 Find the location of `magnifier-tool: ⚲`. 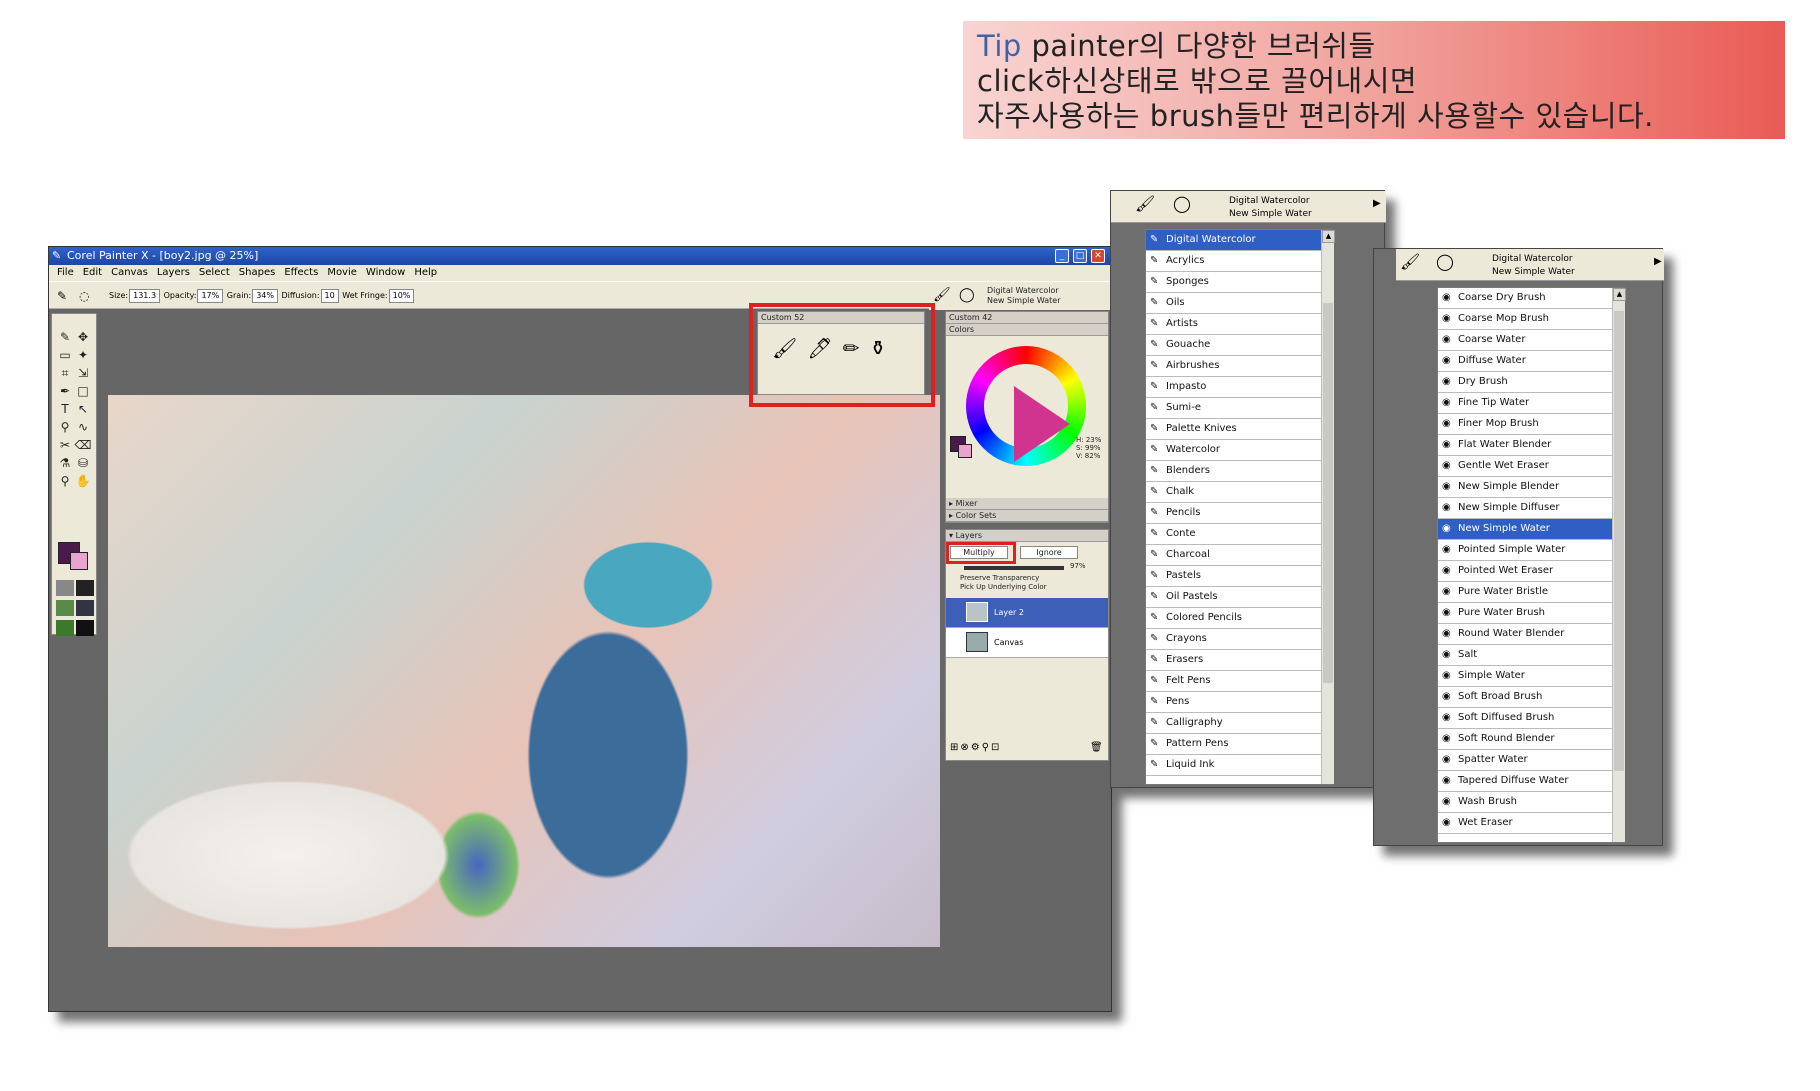

magnifier-tool: ⚲ is located at coordinates (65, 481).